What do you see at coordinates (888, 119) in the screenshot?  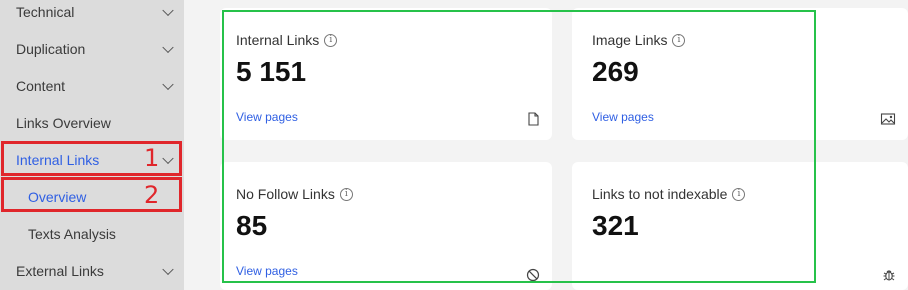 I see `image-icon` at bounding box center [888, 119].